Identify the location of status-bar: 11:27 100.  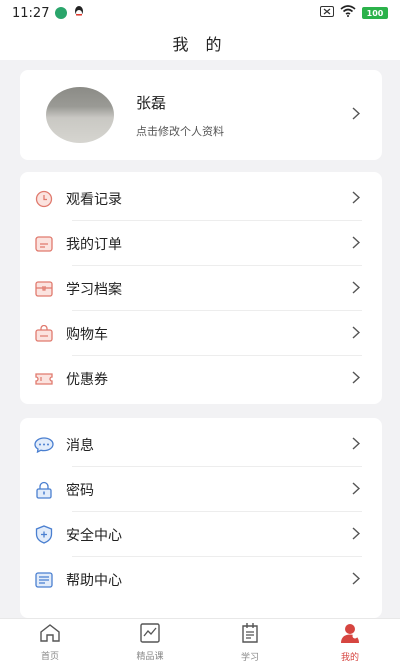
(200, 13).